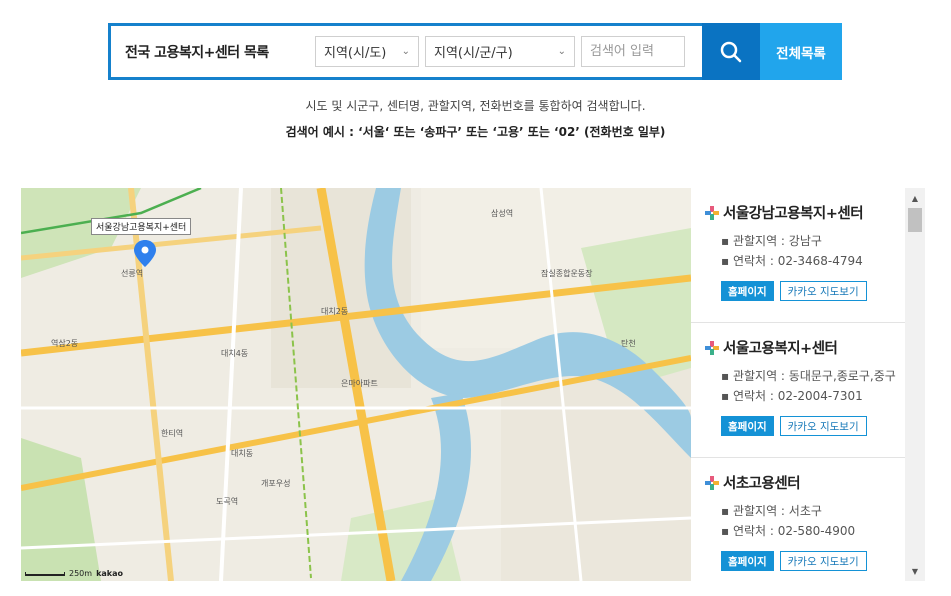 The width and height of the screenshot is (951, 596). I want to click on map-label: 선릉역, so click(132, 273).